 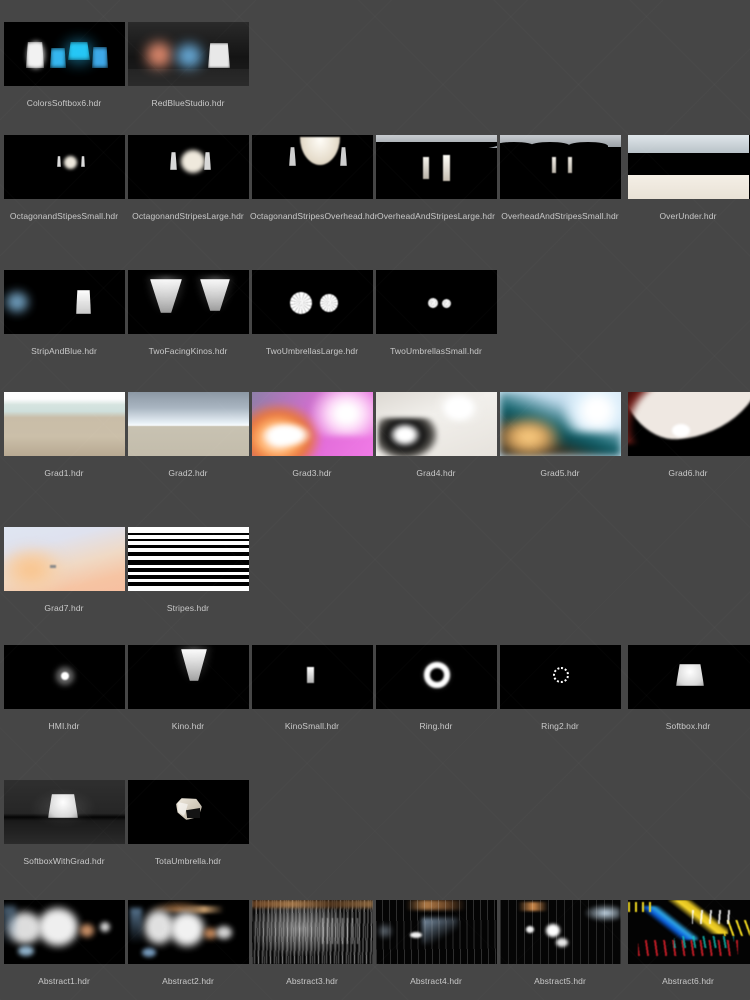 I want to click on hdr-thumbnail-cell: Grad2.hdr, so click(x=188, y=447).